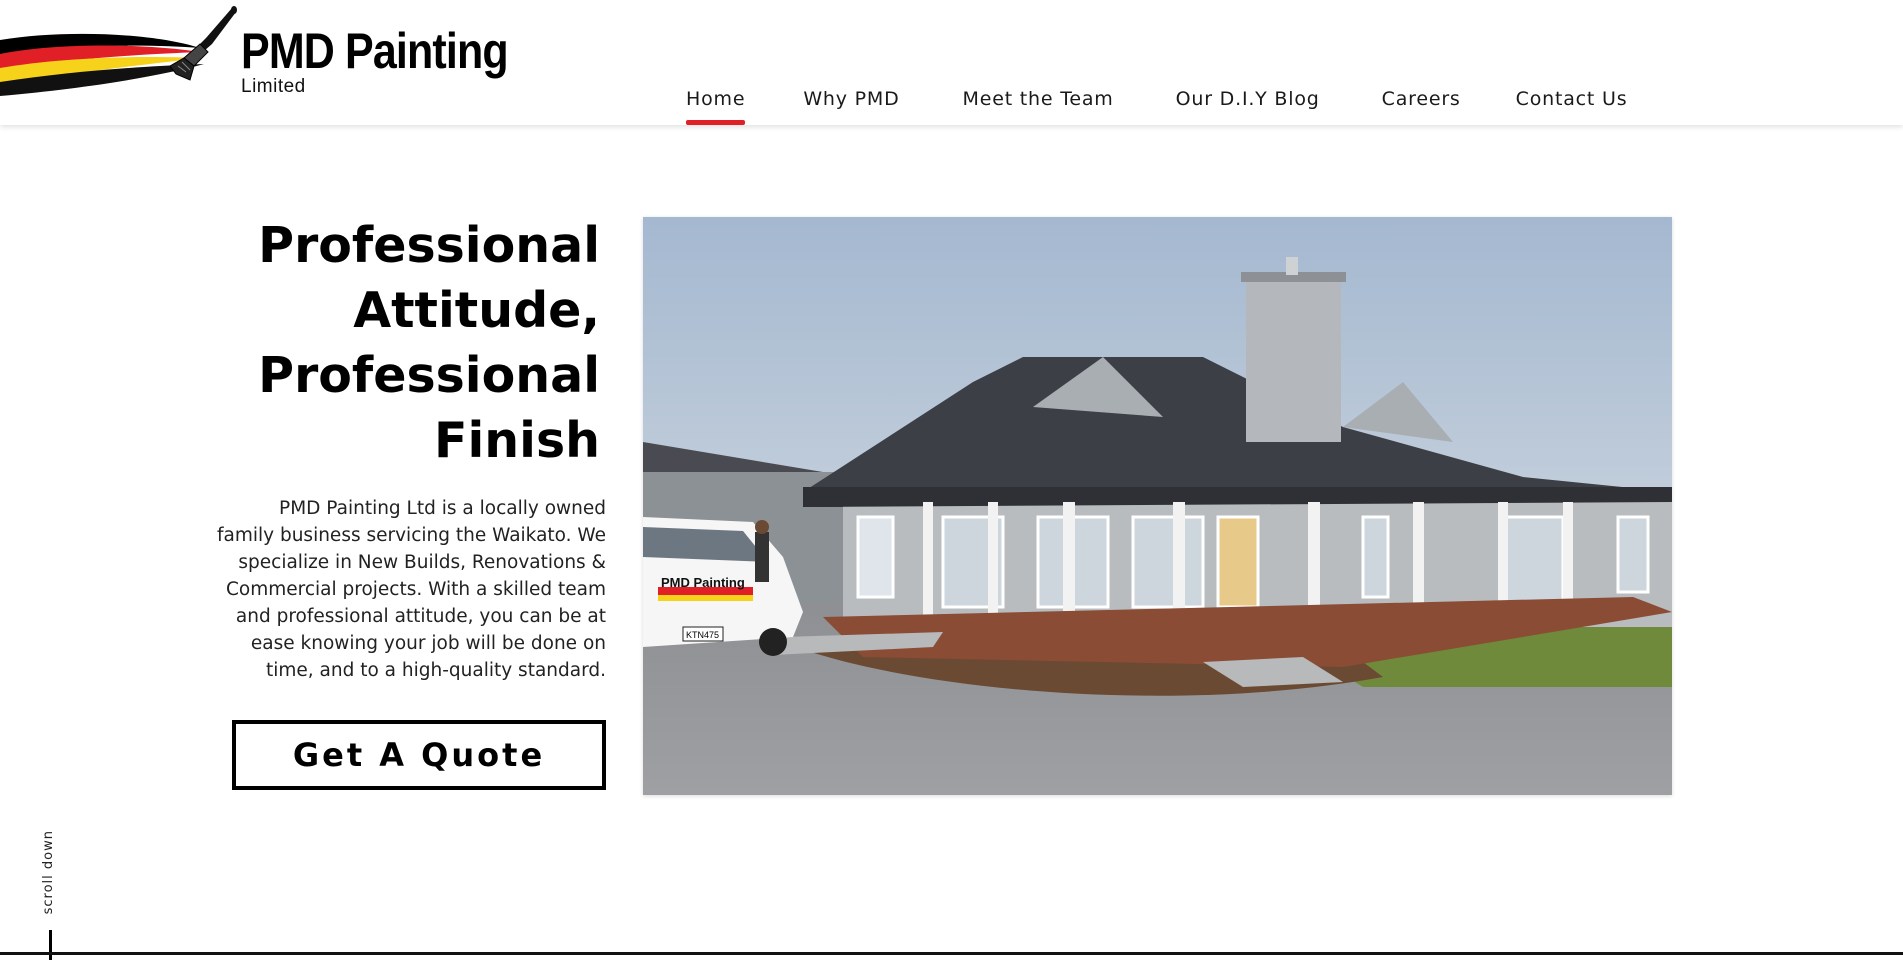 This screenshot has width=1903, height=960. What do you see at coordinates (703, 582) in the screenshot?
I see `van-text: PMD Painting` at bounding box center [703, 582].